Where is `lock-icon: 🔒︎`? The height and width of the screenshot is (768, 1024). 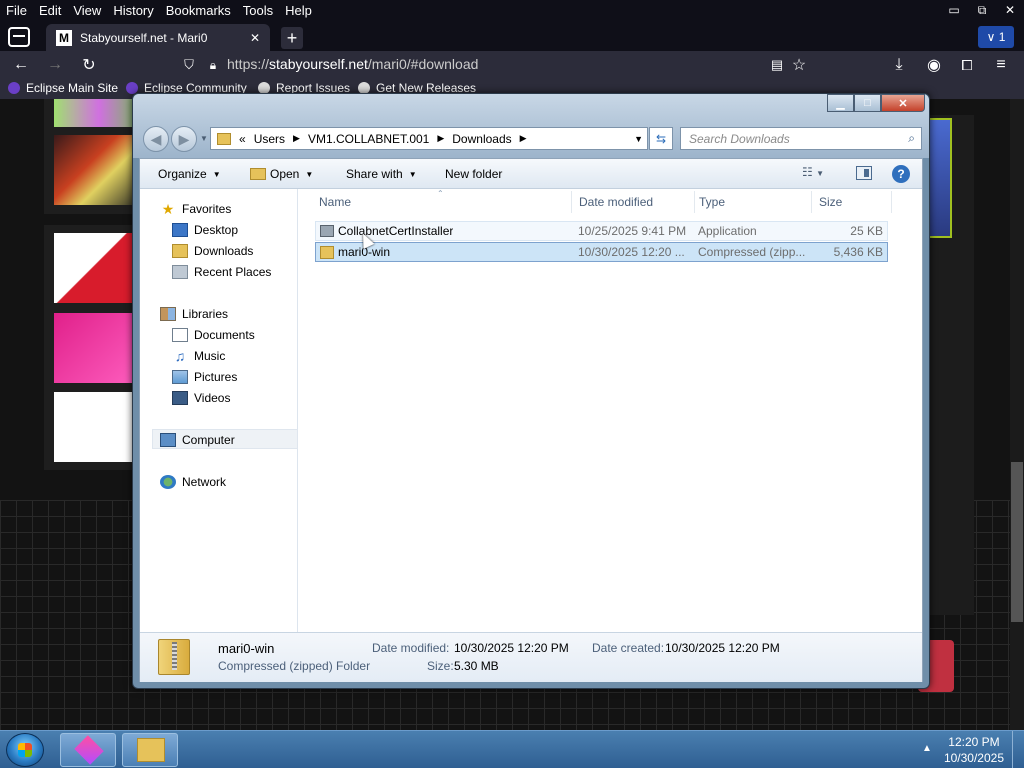 lock-icon: 🔒︎ is located at coordinates (213, 65).